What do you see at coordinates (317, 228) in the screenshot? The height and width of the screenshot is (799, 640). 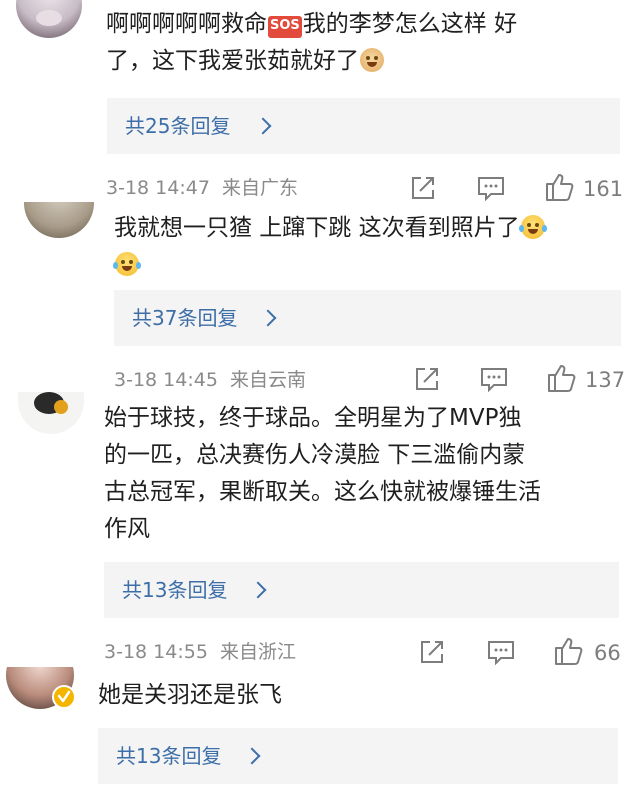 I see `comment-line: 我就想一只猹 上蹿下跳 这次看到照片了` at bounding box center [317, 228].